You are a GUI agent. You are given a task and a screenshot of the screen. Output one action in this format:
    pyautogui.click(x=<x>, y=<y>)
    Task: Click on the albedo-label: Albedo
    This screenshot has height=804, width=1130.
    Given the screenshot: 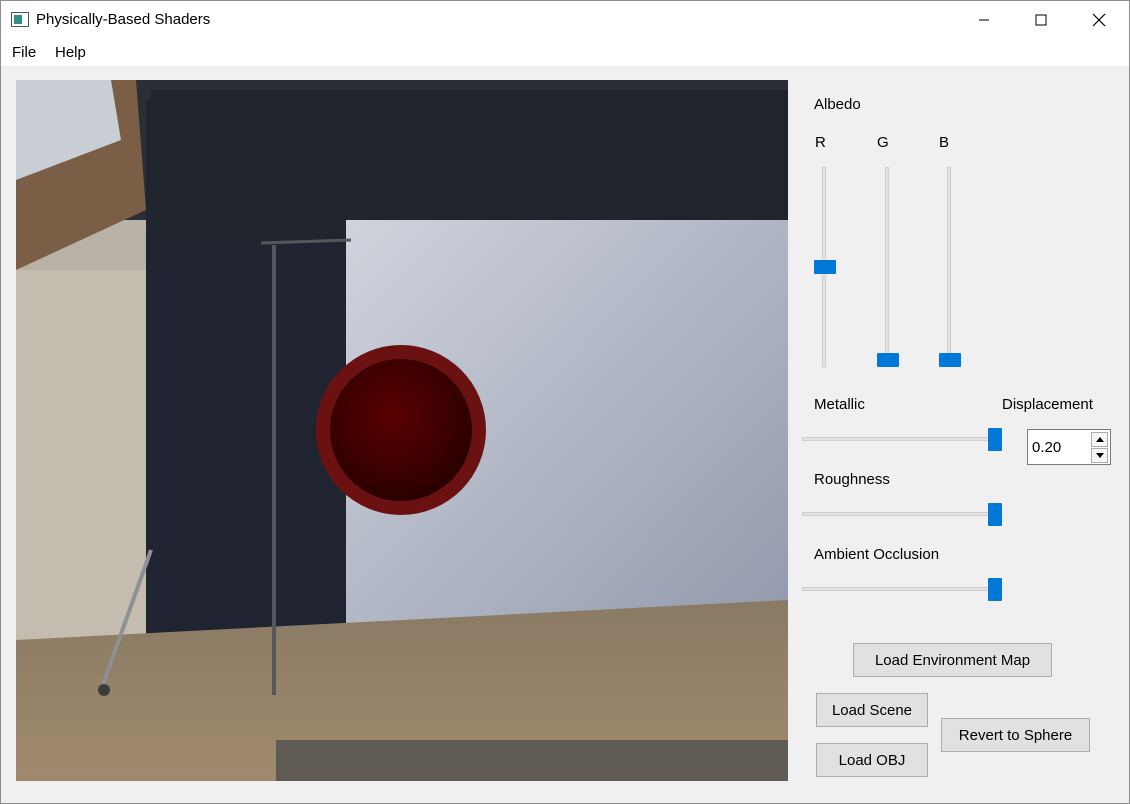 What is the action you would take?
    pyautogui.click(x=837, y=104)
    